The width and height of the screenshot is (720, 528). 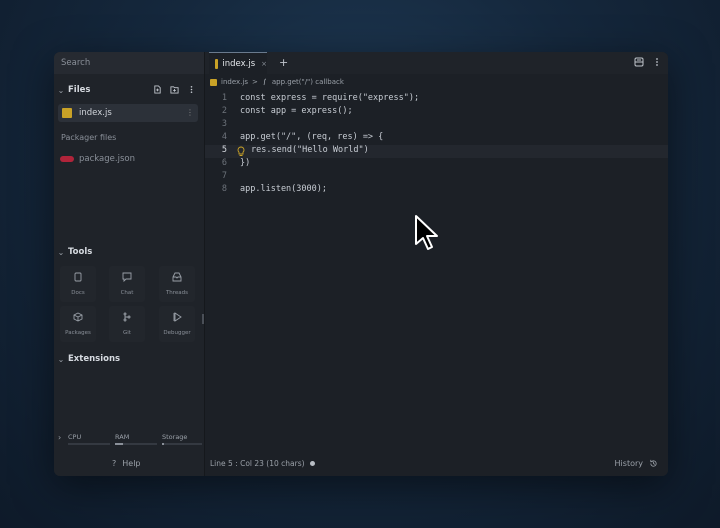 What do you see at coordinates (79, 90) in the screenshot?
I see `files-title: Files` at bounding box center [79, 90].